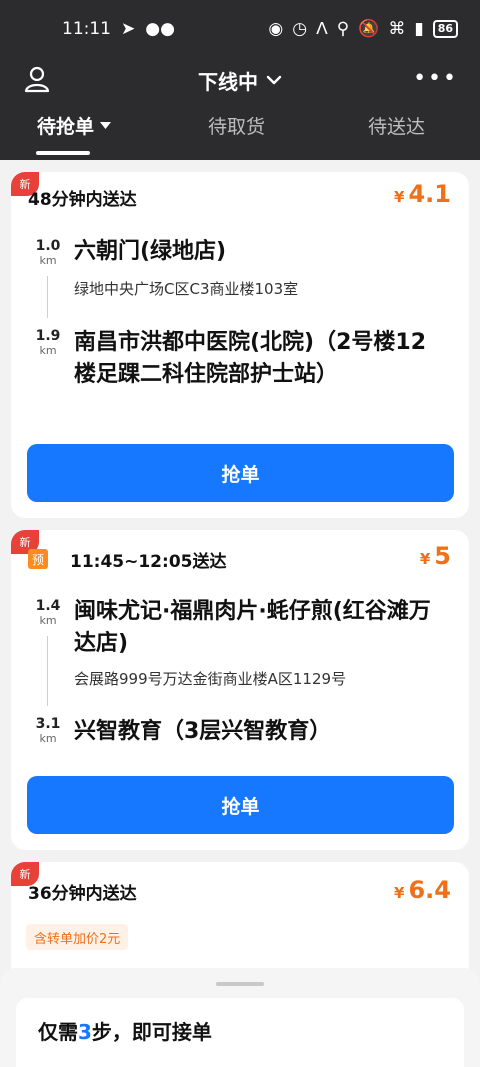 This screenshot has height=1067, width=480. I want to click on dropoff-name: 南昌市洪都中医院(北院)（2号楼12楼足踝二科住院部护士站）, so click(250, 358).